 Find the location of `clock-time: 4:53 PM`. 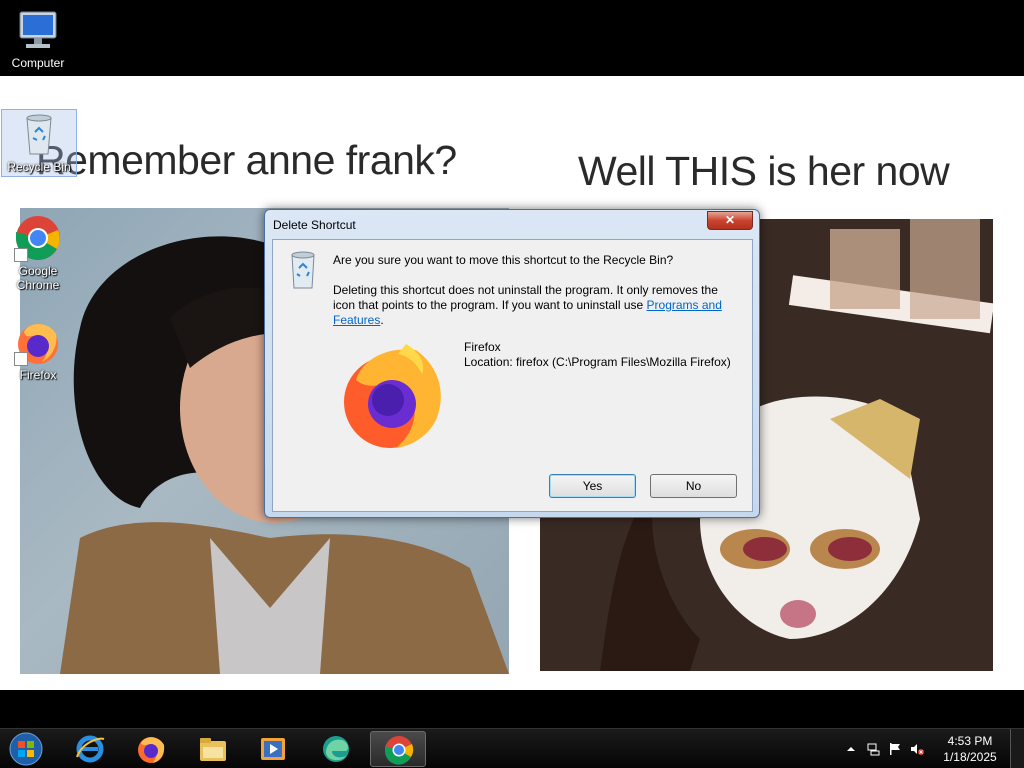

clock-time: 4:53 PM is located at coordinates (970, 741).